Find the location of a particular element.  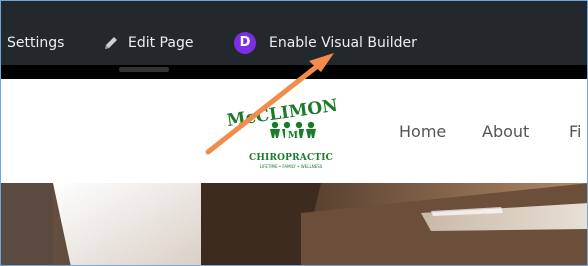

edit-page-link: Edit Page is located at coordinates (147, 43).